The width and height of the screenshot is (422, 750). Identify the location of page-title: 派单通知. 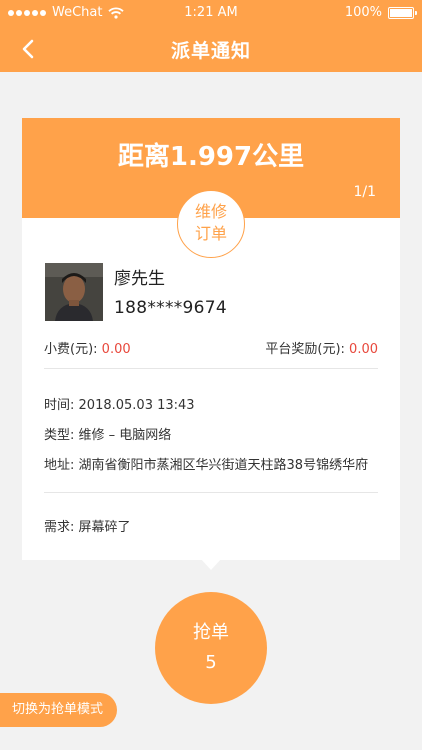
(210, 51).